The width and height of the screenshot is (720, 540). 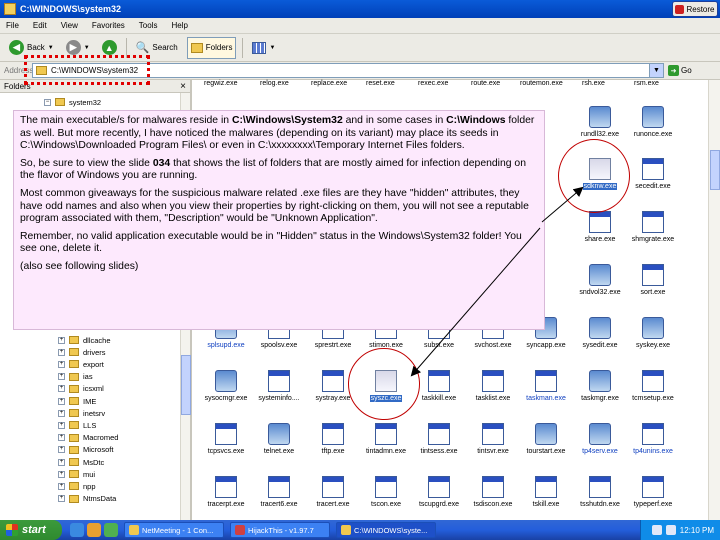 What do you see at coordinates (714, 300) in the screenshot?
I see `file-list-scrollbar` at bounding box center [714, 300].